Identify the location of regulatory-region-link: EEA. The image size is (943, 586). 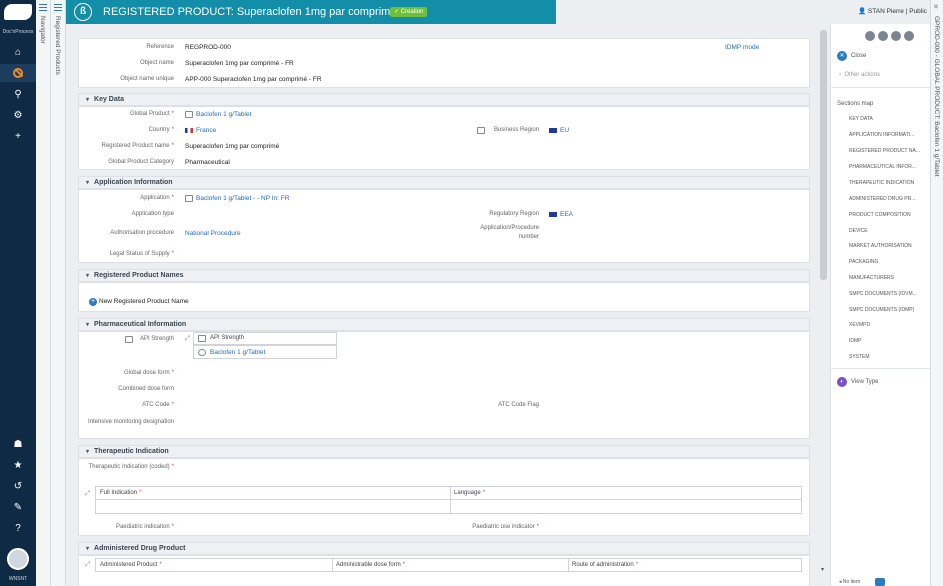
(561, 214).